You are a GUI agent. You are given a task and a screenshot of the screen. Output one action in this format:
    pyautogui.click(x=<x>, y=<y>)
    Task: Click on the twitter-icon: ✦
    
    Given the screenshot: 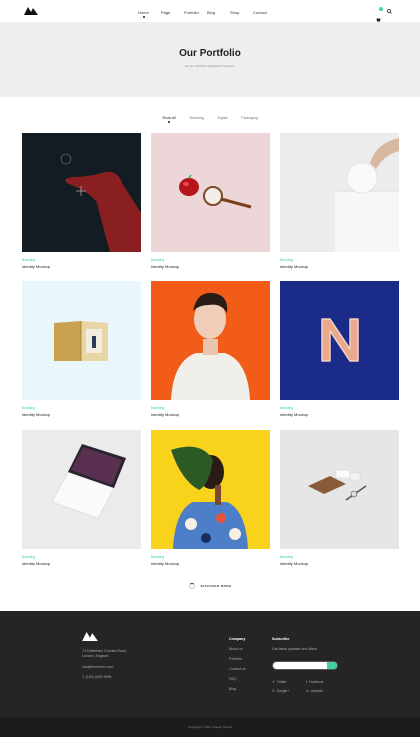 What is the action you would take?
    pyautogui.click(x=273, y=682)
    